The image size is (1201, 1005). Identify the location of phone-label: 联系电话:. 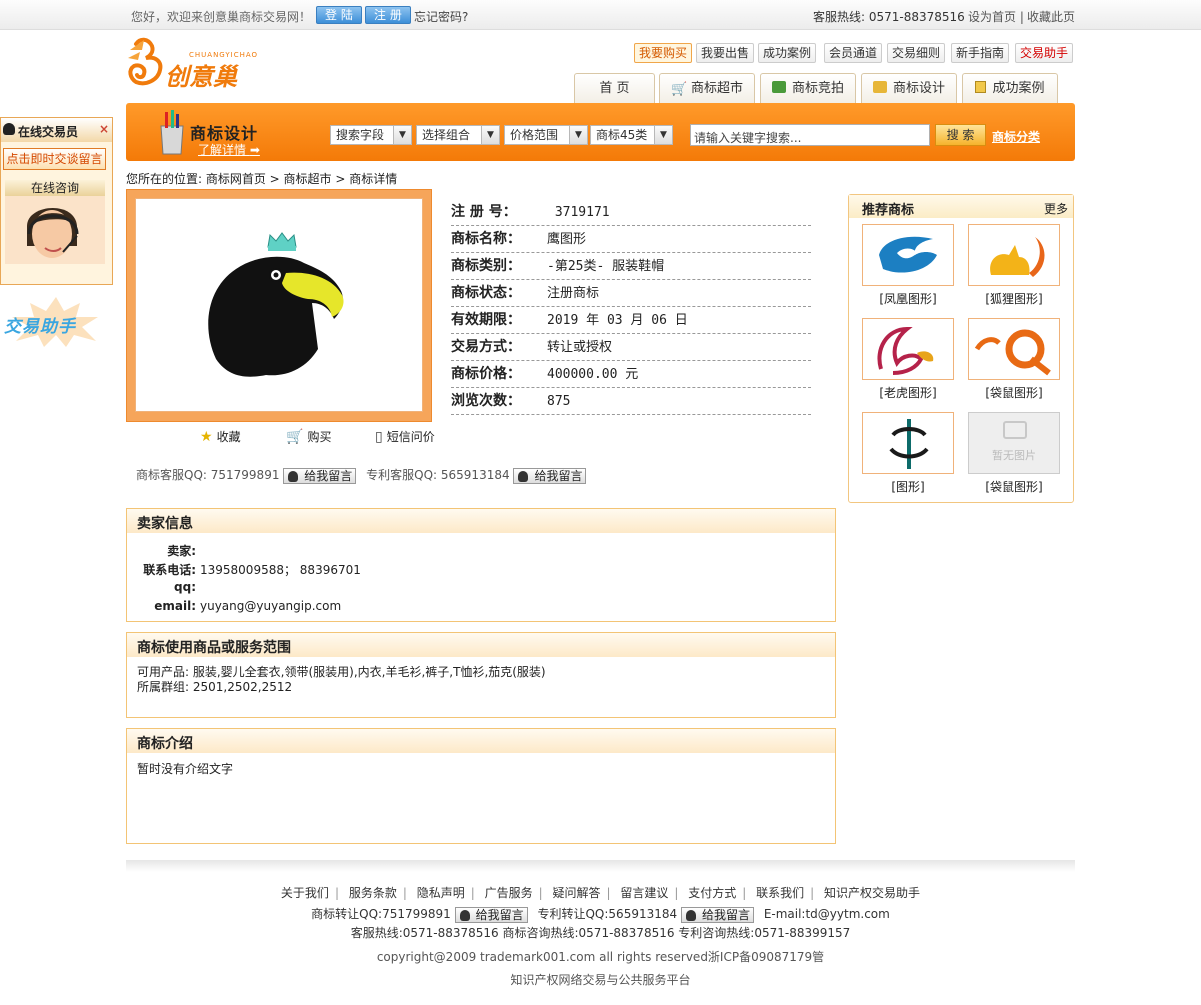
(169, 570).